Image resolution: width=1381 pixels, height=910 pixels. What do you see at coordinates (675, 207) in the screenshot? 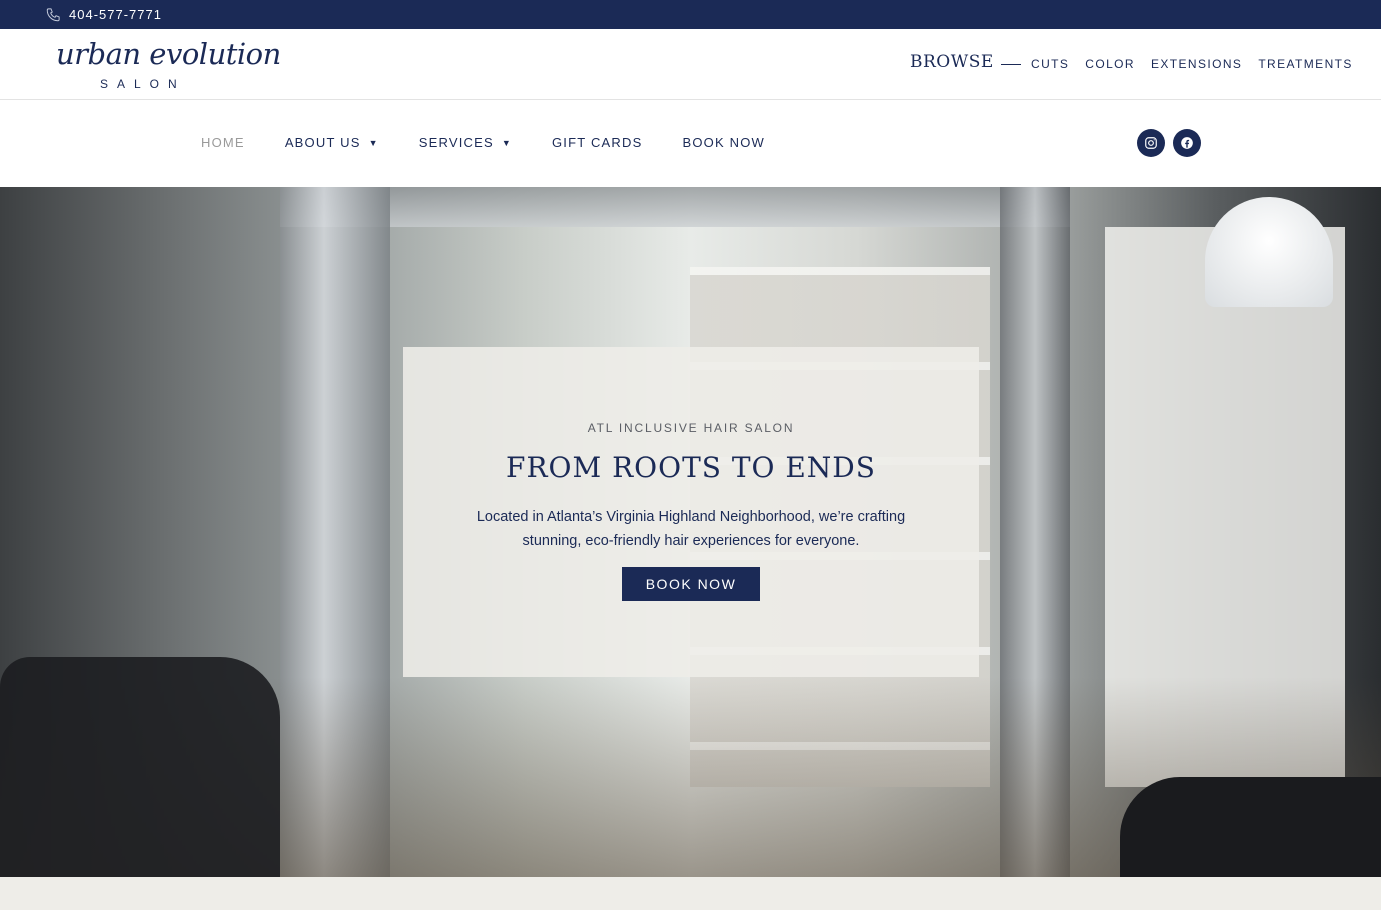
I see `hero-mirror-top` at bounding box center [675, 207].